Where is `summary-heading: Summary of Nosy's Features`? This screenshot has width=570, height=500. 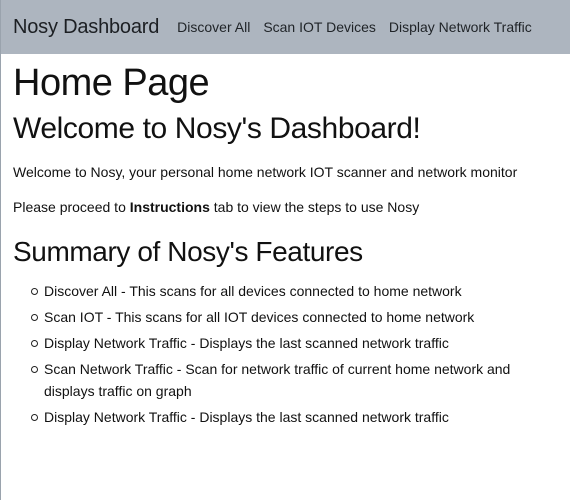
summary-heading: Summary of Nosy's Features is located at coordinates (188, 251).